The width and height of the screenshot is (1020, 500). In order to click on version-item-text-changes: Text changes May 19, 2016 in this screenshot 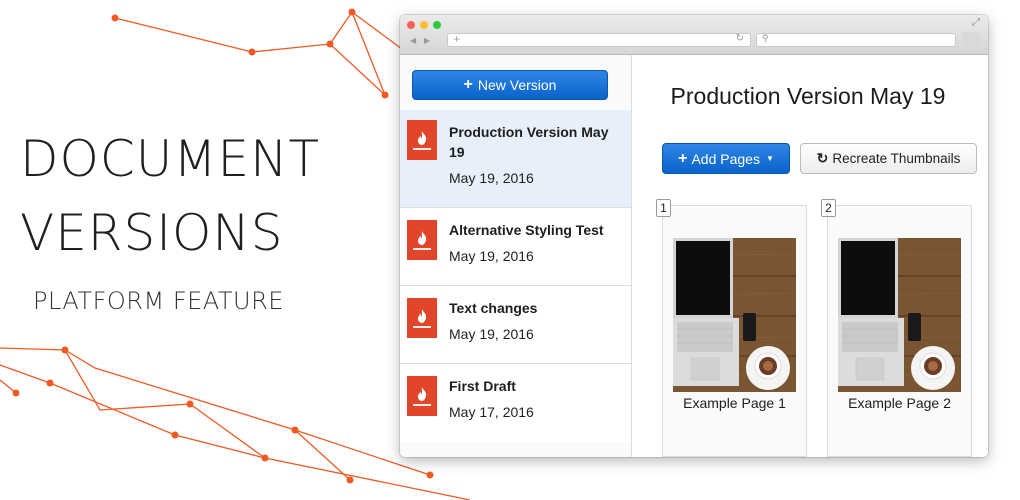, I will do `click(515, 325)`.